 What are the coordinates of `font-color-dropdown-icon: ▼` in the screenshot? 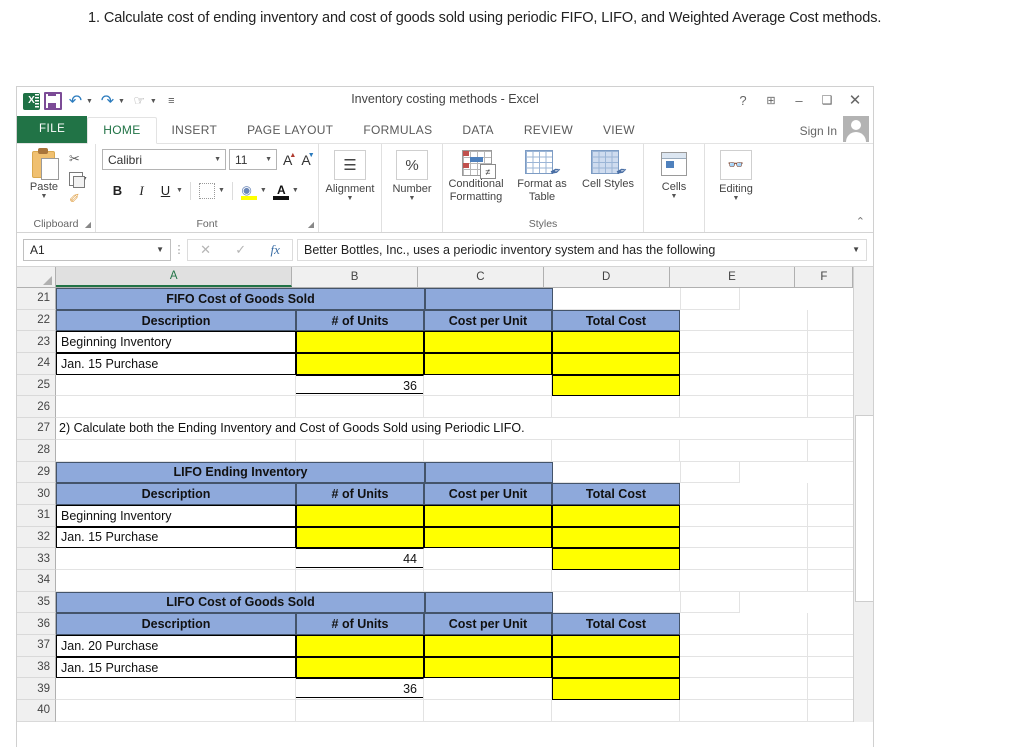 It's located at (295, 190).